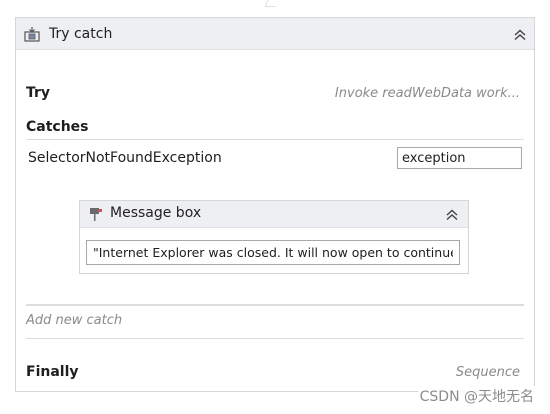 This screenshot has width=550, height=414. What do you see at coordinates (488, 372) in the screenshot?
I see `finally-activity-value: Sequence` at bounding box center [488, 372].